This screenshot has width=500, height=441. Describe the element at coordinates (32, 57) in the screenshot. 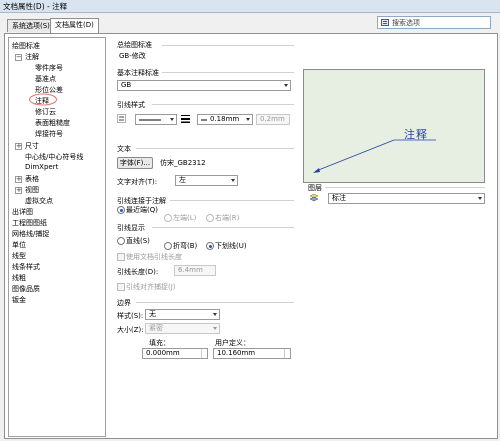

I see `tree-item-annotations: 注解` at that location.